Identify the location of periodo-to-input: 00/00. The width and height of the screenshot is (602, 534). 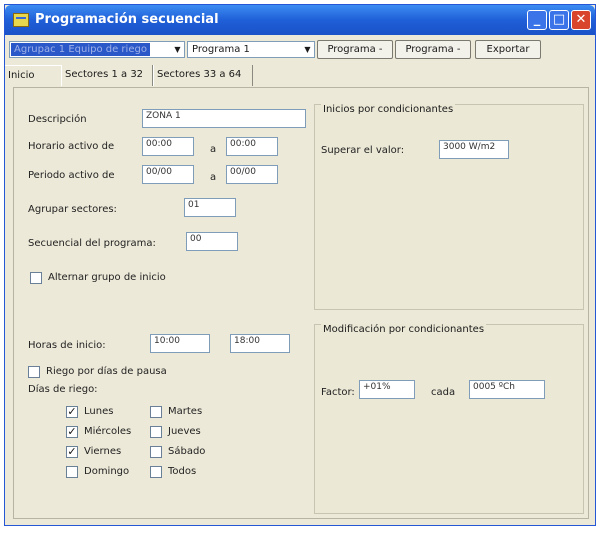
(252, 174).